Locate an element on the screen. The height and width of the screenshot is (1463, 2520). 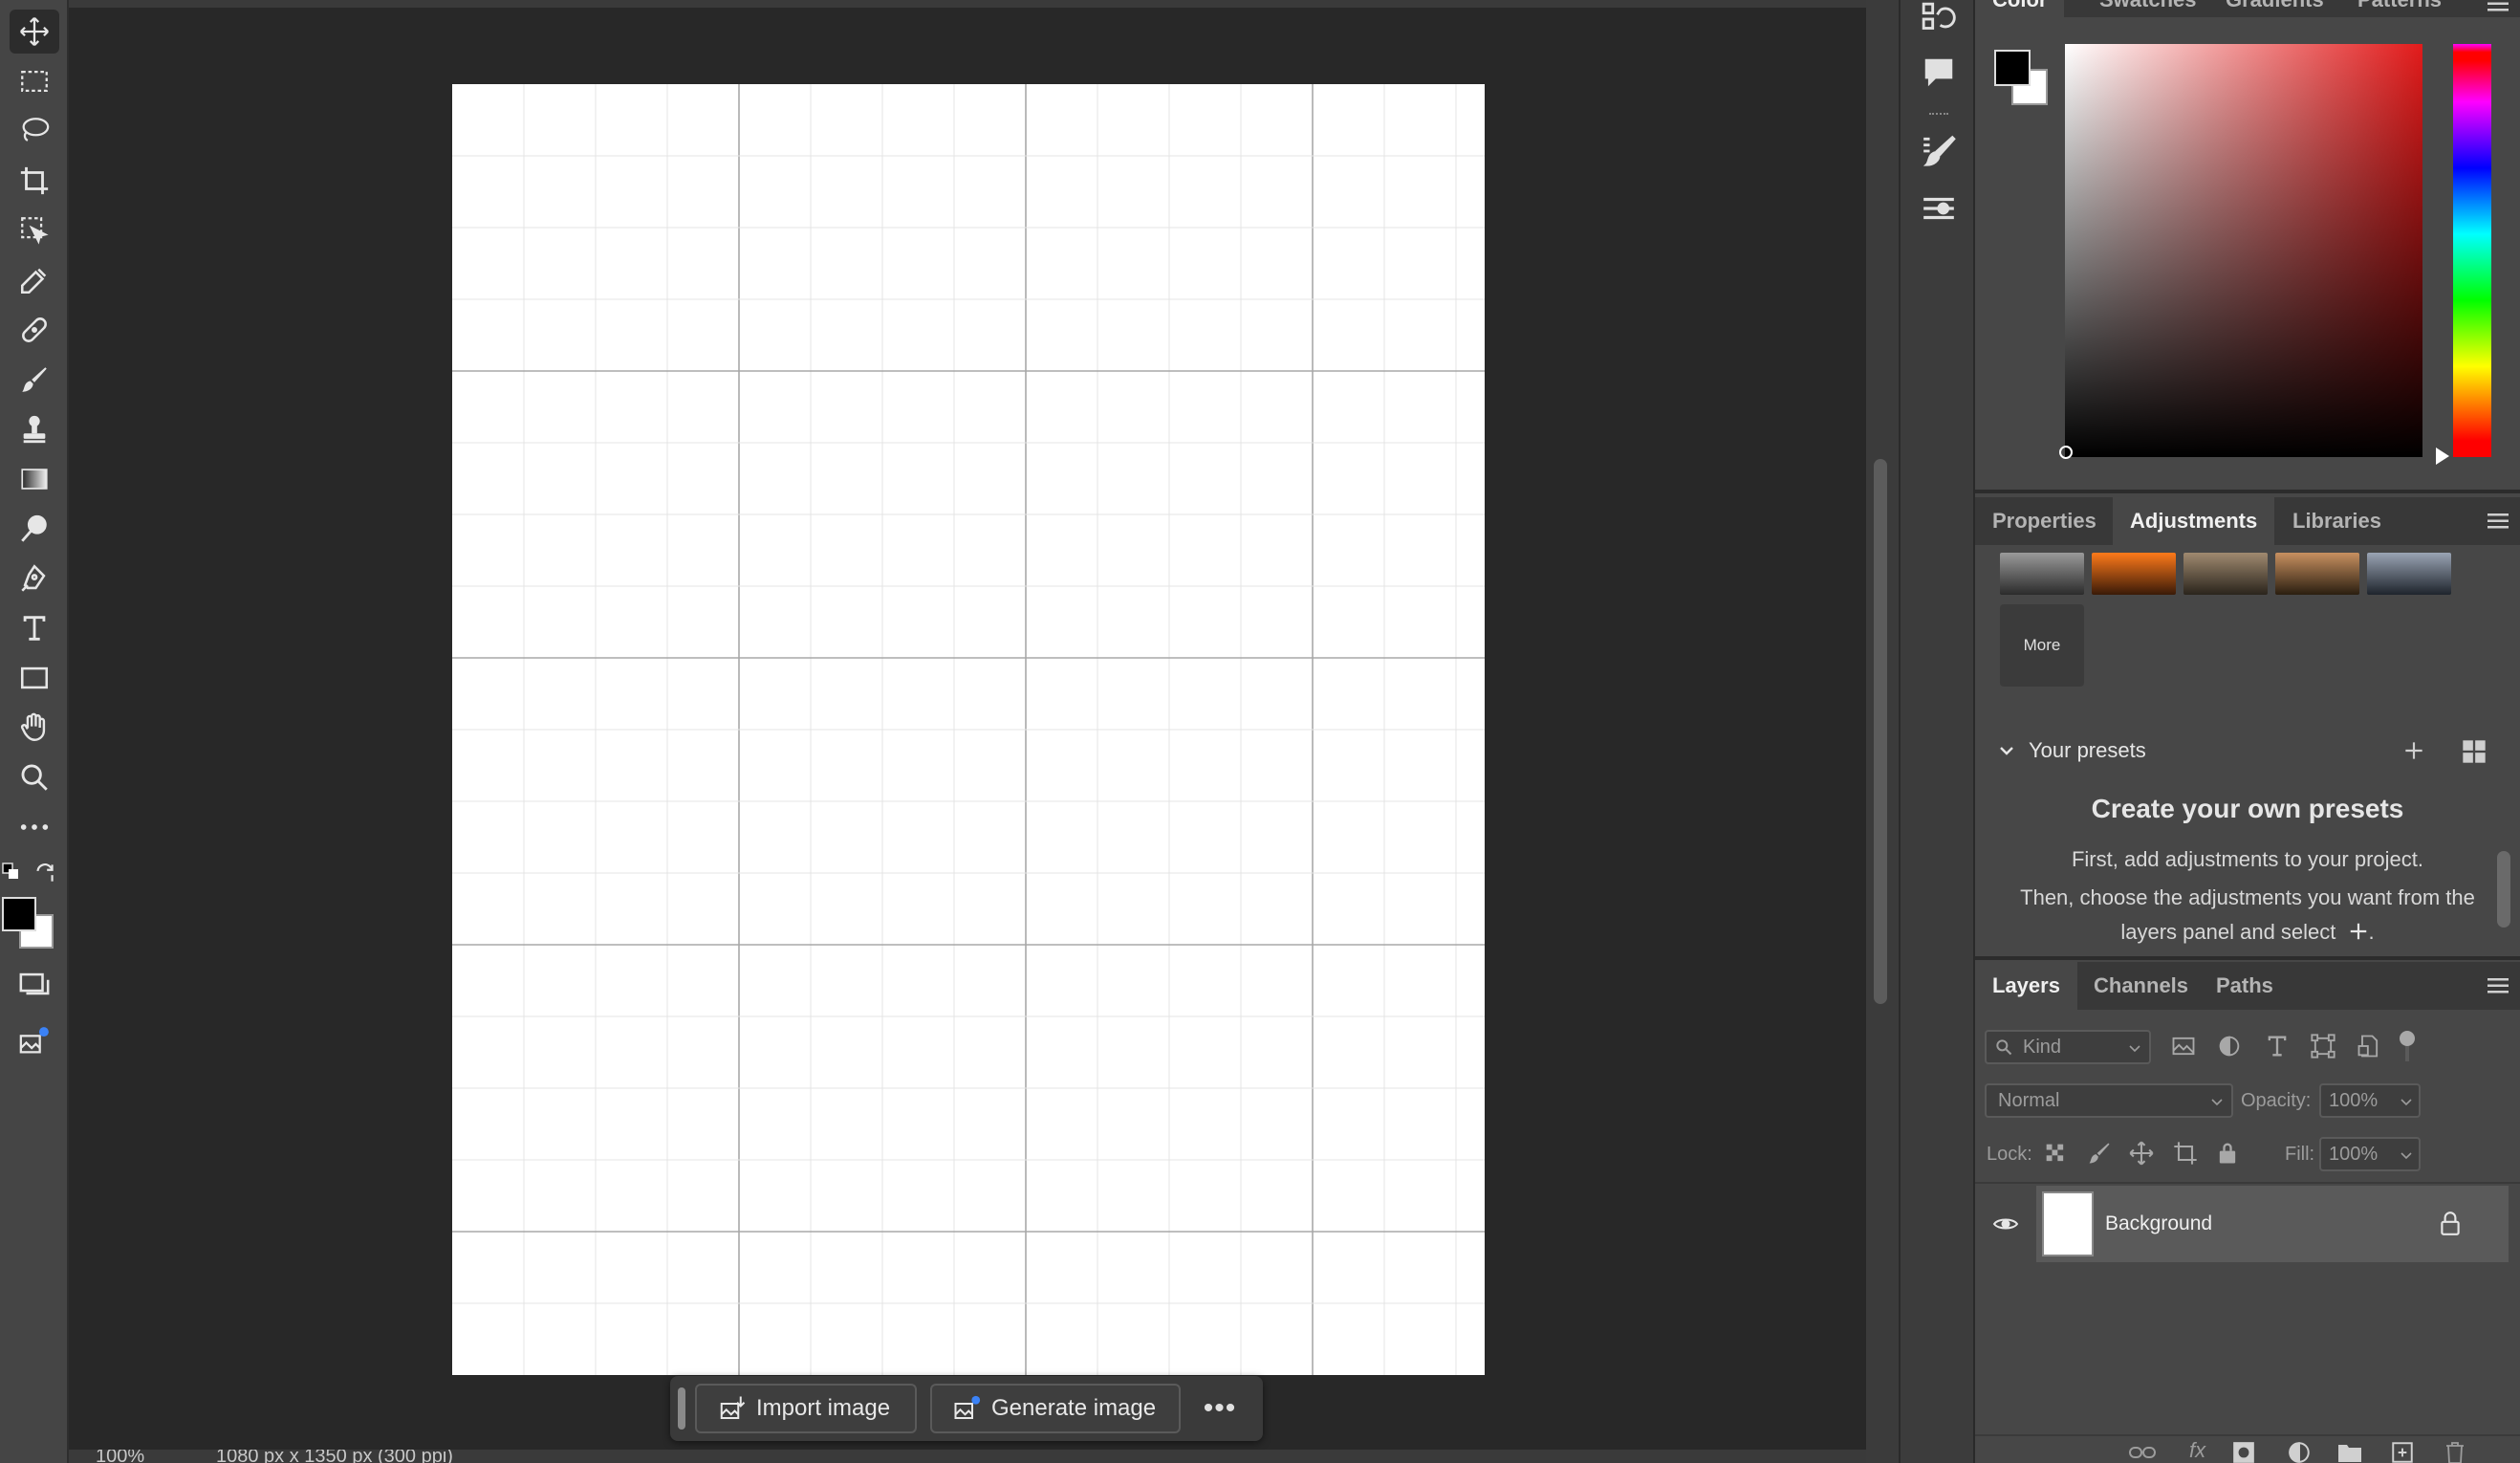
lock-artboard-icon is located at coordinates (2186, 1153).